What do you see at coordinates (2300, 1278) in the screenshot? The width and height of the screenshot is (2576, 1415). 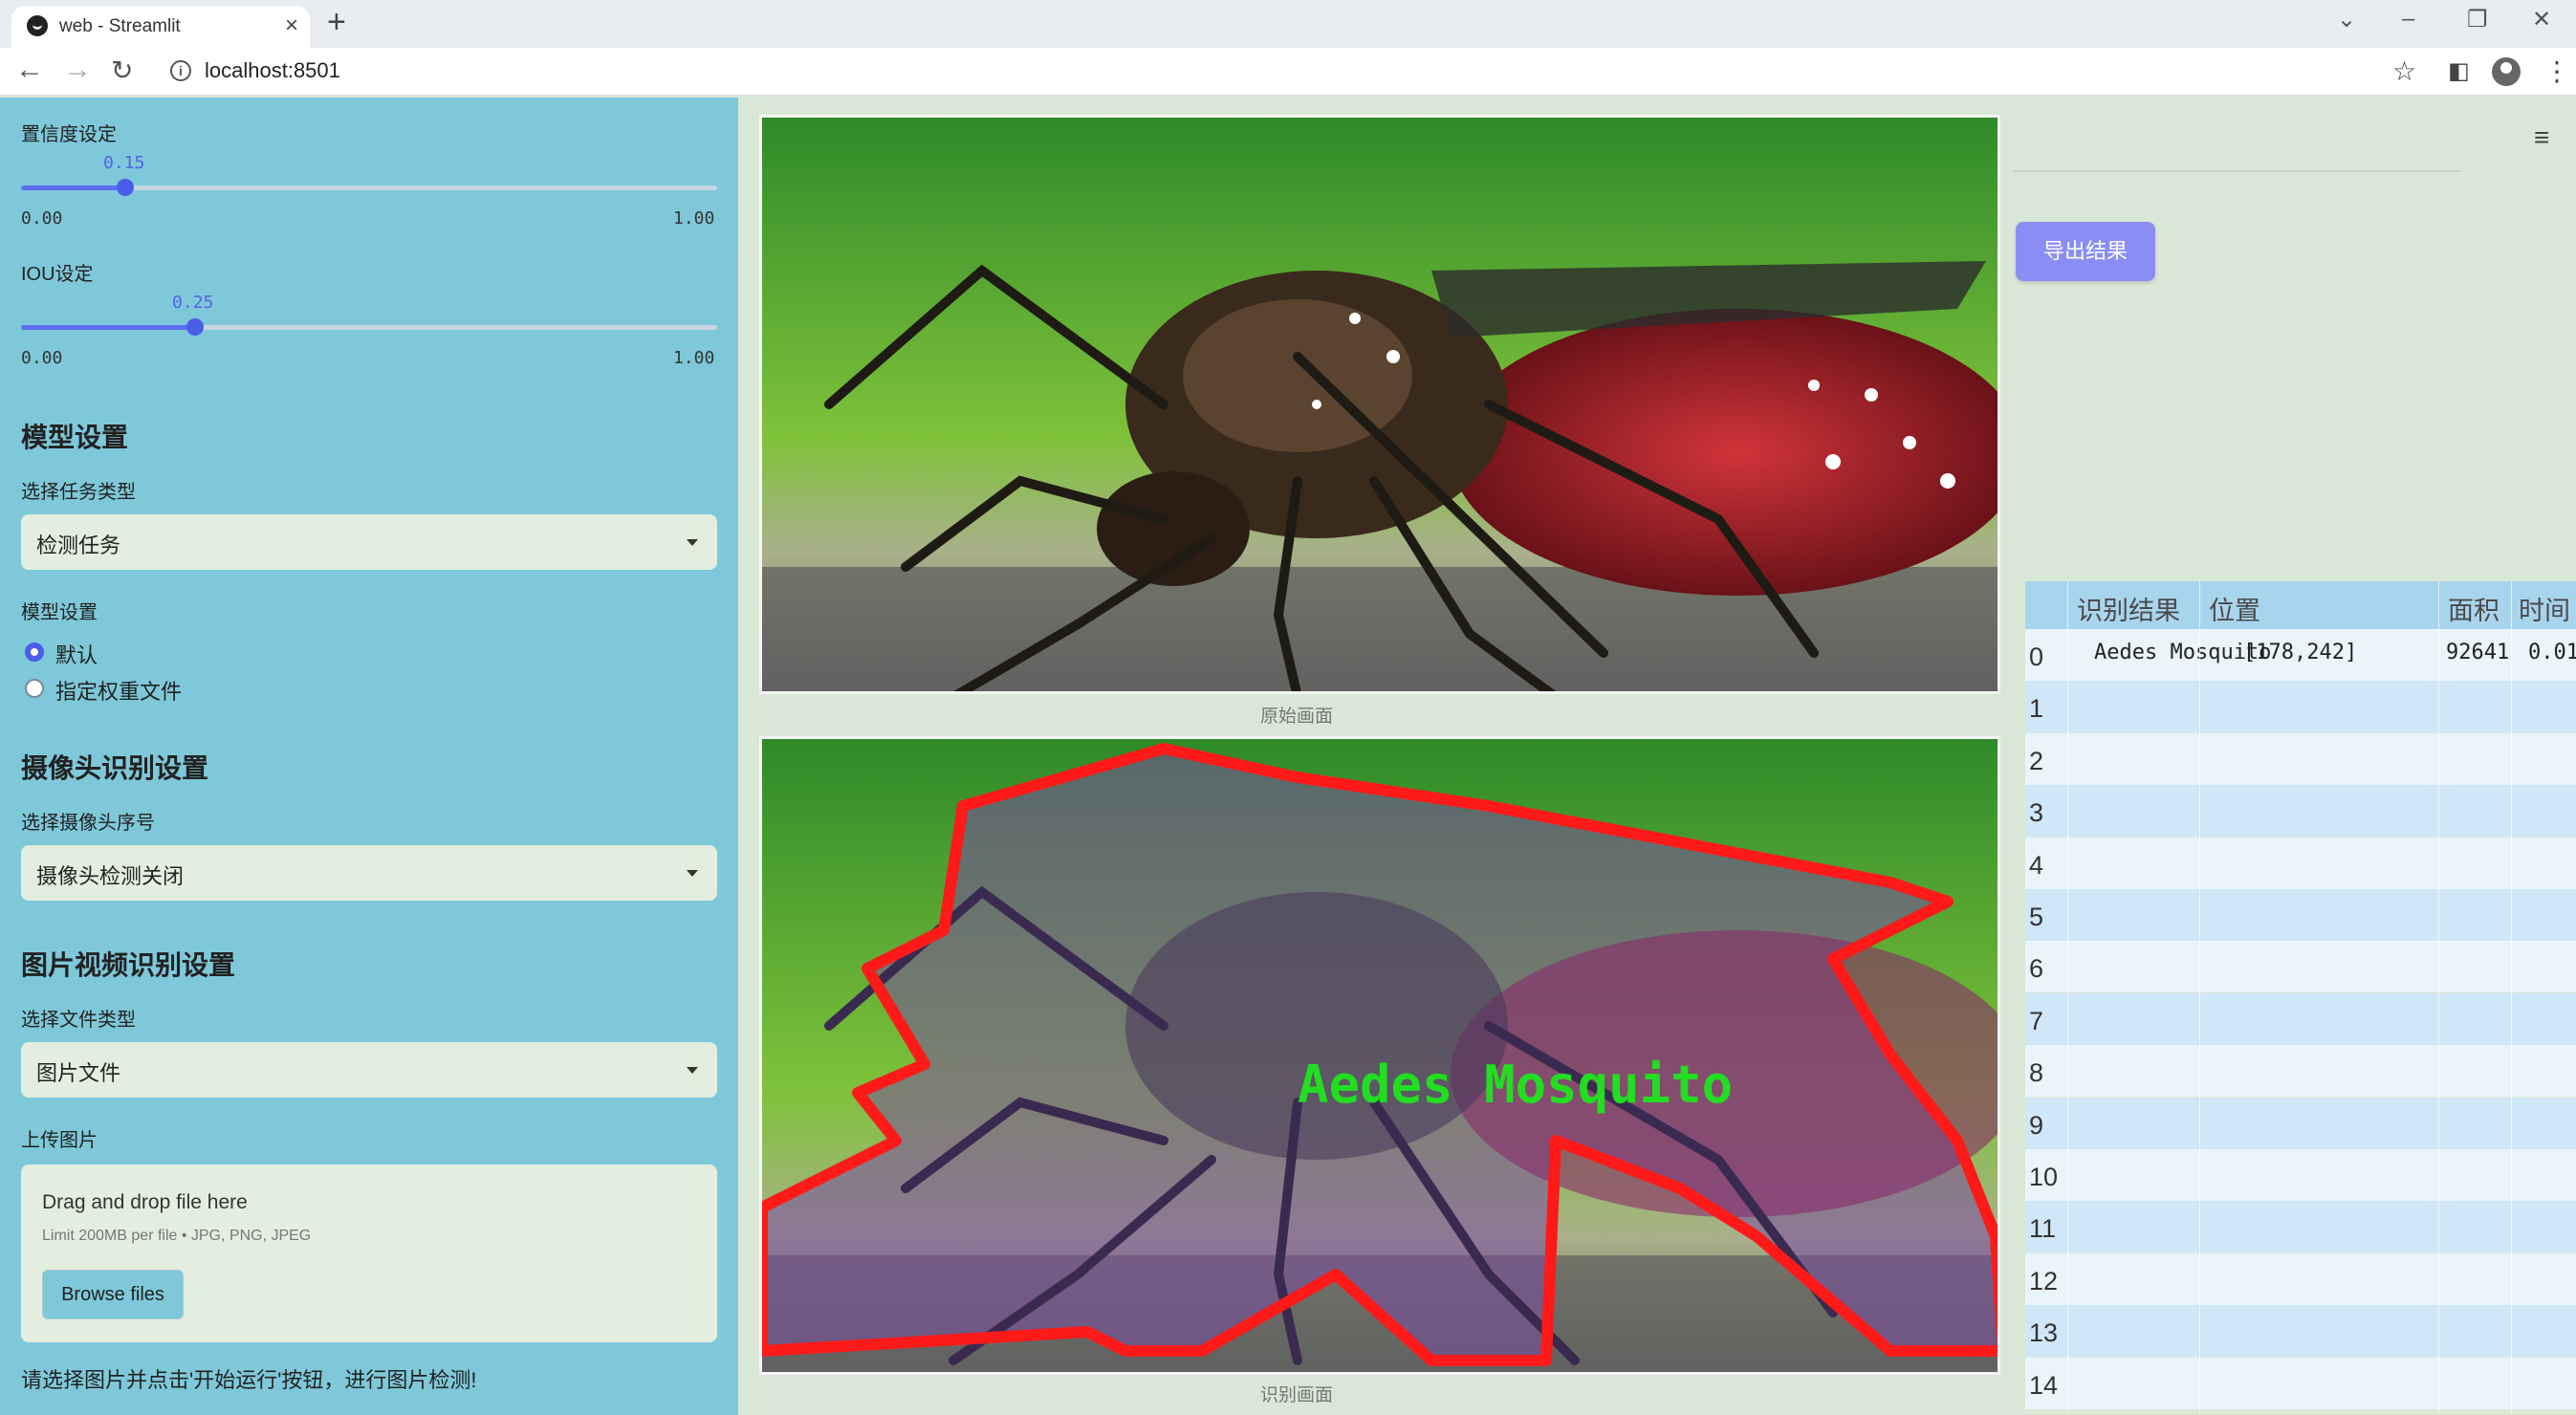 I see `table-row: 12` at bounding box center [2300, 1278].